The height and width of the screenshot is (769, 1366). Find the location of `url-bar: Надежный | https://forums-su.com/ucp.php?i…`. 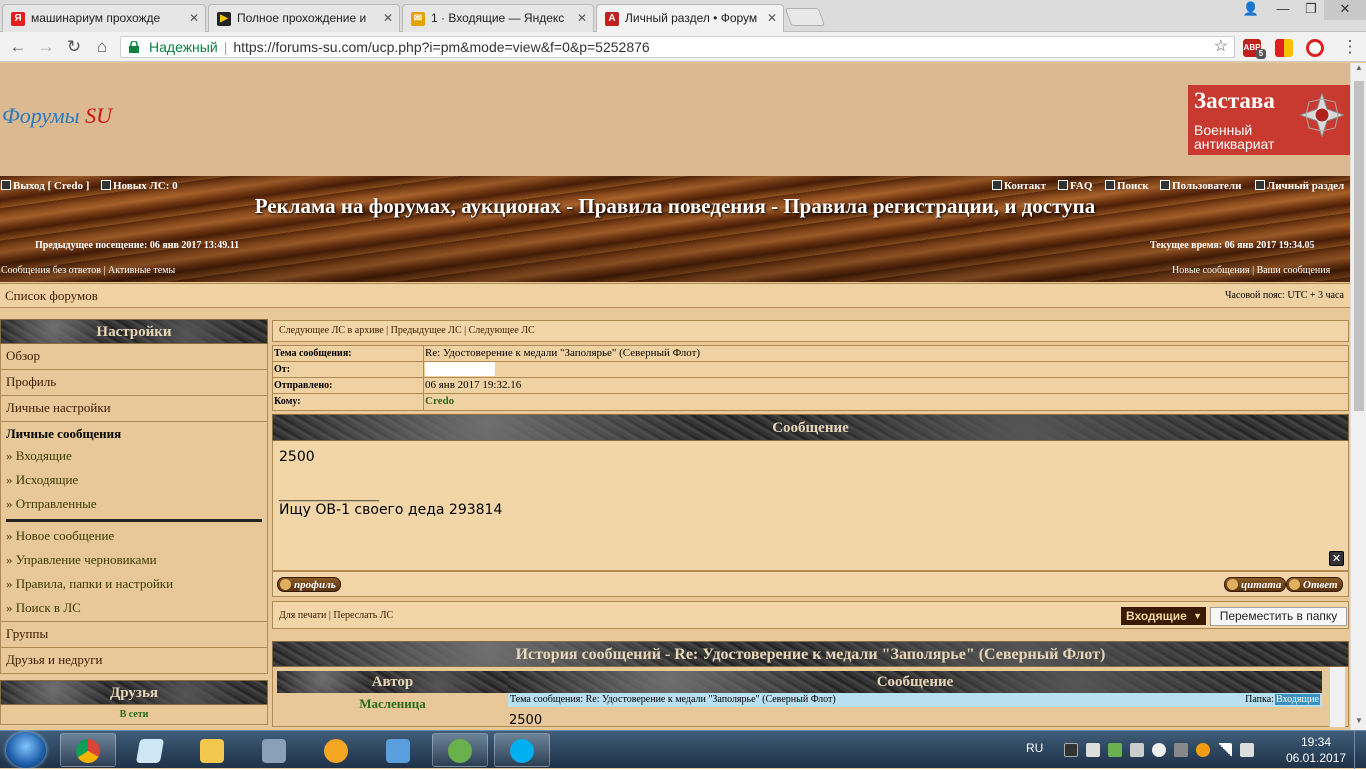

url-bar: Надежный | https://forums-su.com/ucp.php?i… is located at coordinates (677, 47).